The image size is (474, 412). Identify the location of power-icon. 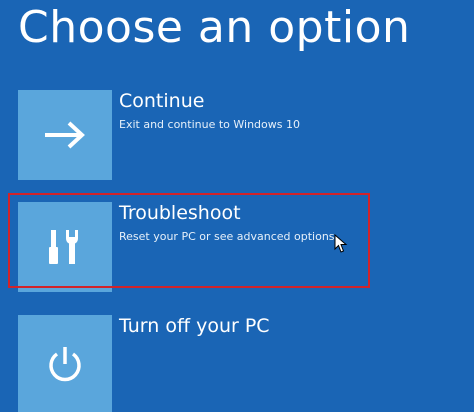
(65, 363).